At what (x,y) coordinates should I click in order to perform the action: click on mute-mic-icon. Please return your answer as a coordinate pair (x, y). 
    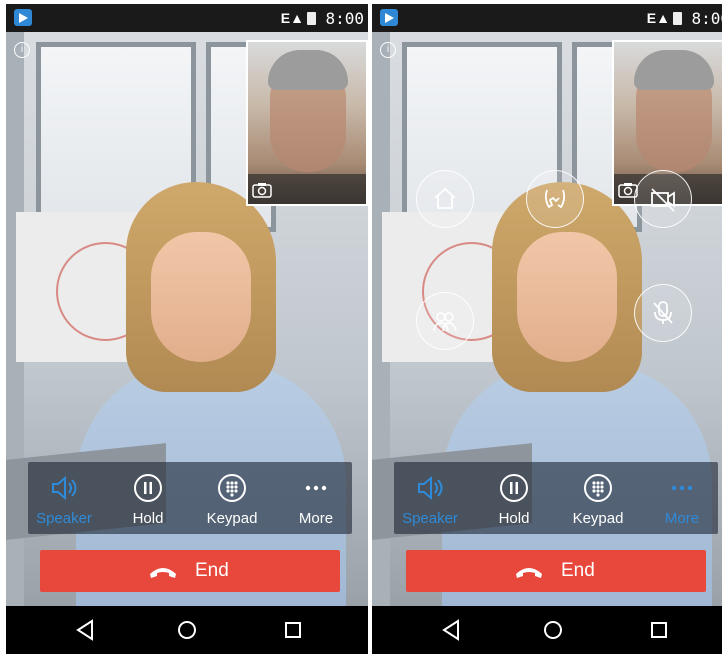
    Looking at the image, I should click on (663, 312).